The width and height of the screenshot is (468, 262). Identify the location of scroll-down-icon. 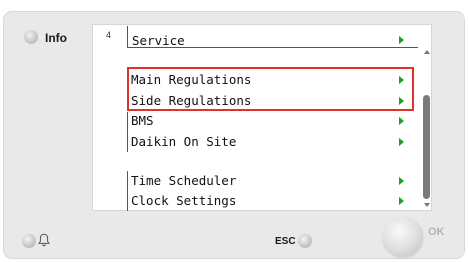
(427, 205).